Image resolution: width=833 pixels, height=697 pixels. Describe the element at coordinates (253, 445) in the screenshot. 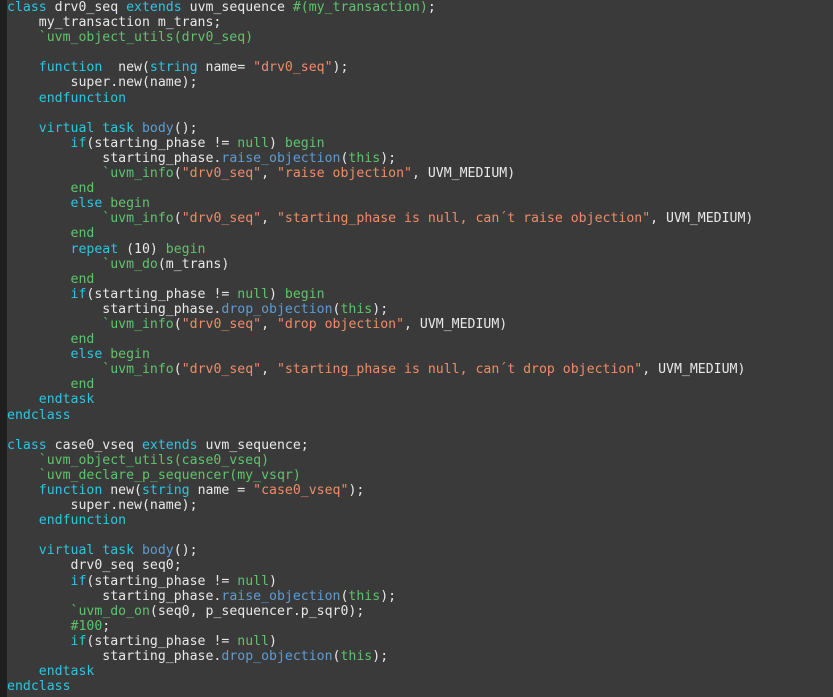

I see `code-token: uvm_sequence;` at that location.